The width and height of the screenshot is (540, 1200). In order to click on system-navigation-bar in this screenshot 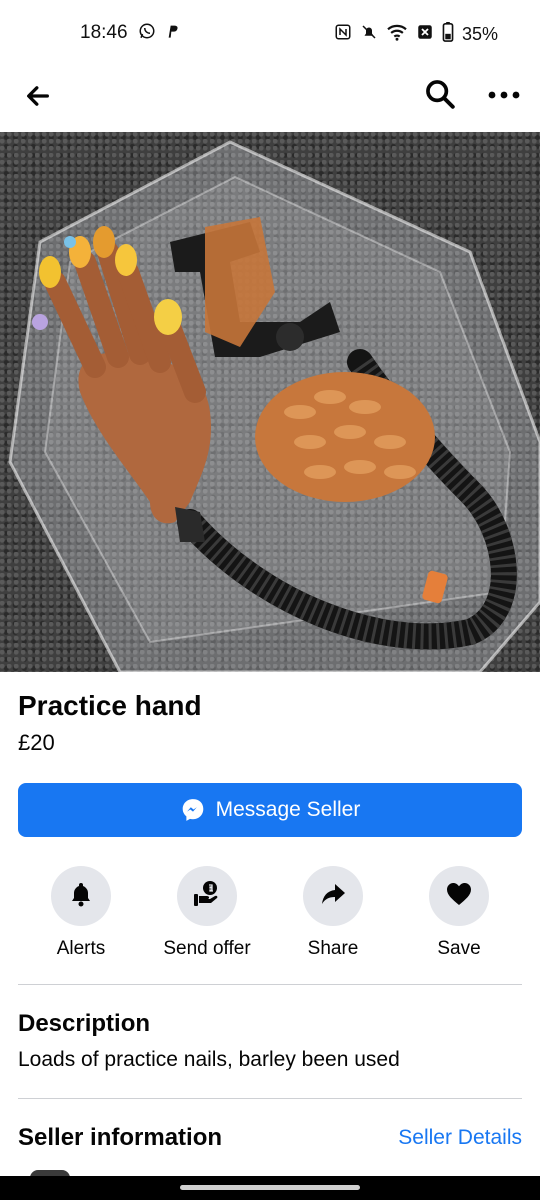, I will do `click(270, 1188)`.